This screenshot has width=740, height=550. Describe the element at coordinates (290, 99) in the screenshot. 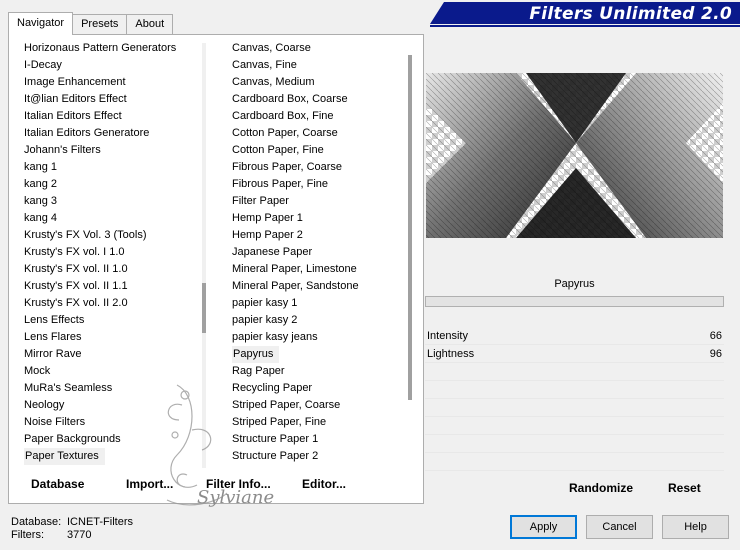

I see `filter-item-label: Cardboard Box, Coarse` at that location.